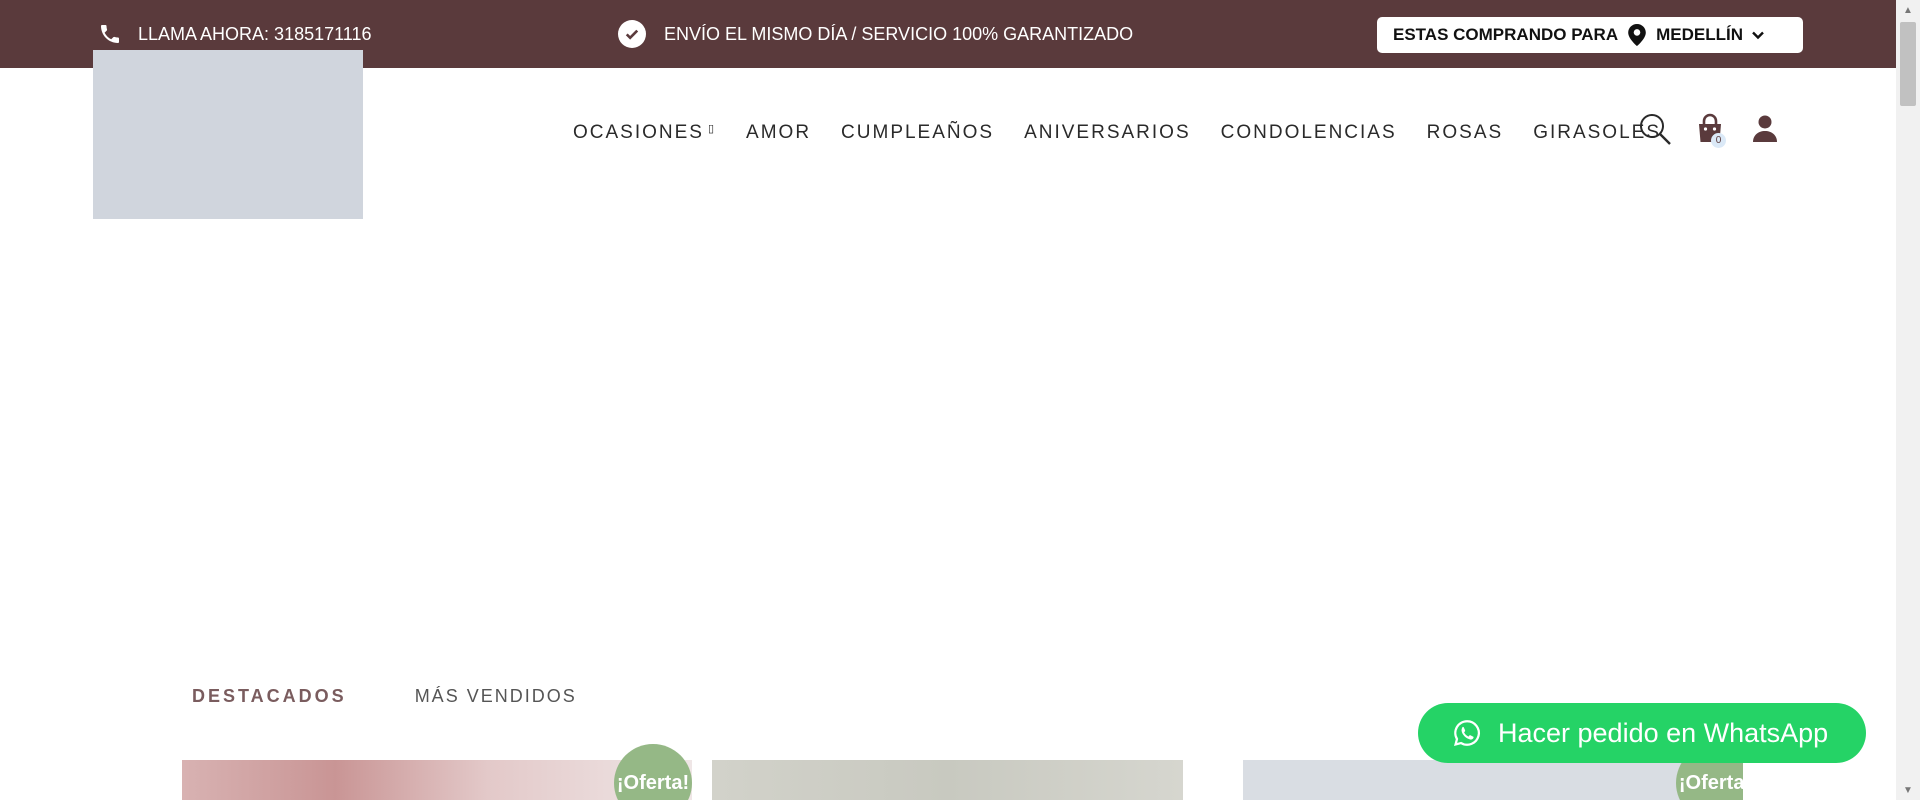 The image size is (1920, 800). Describe the element at coordinates (1663, 732) in the screenshot. I see `whatsapp-label: Hacer pedido en WhatsApp` at that location.